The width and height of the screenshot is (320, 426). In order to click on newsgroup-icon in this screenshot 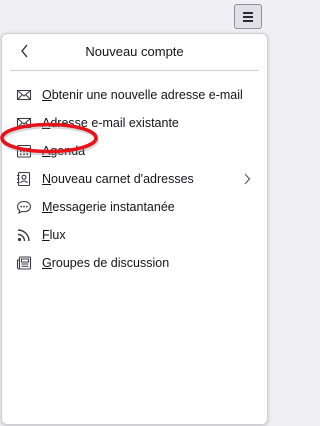, I will do `click(24, 263)`.